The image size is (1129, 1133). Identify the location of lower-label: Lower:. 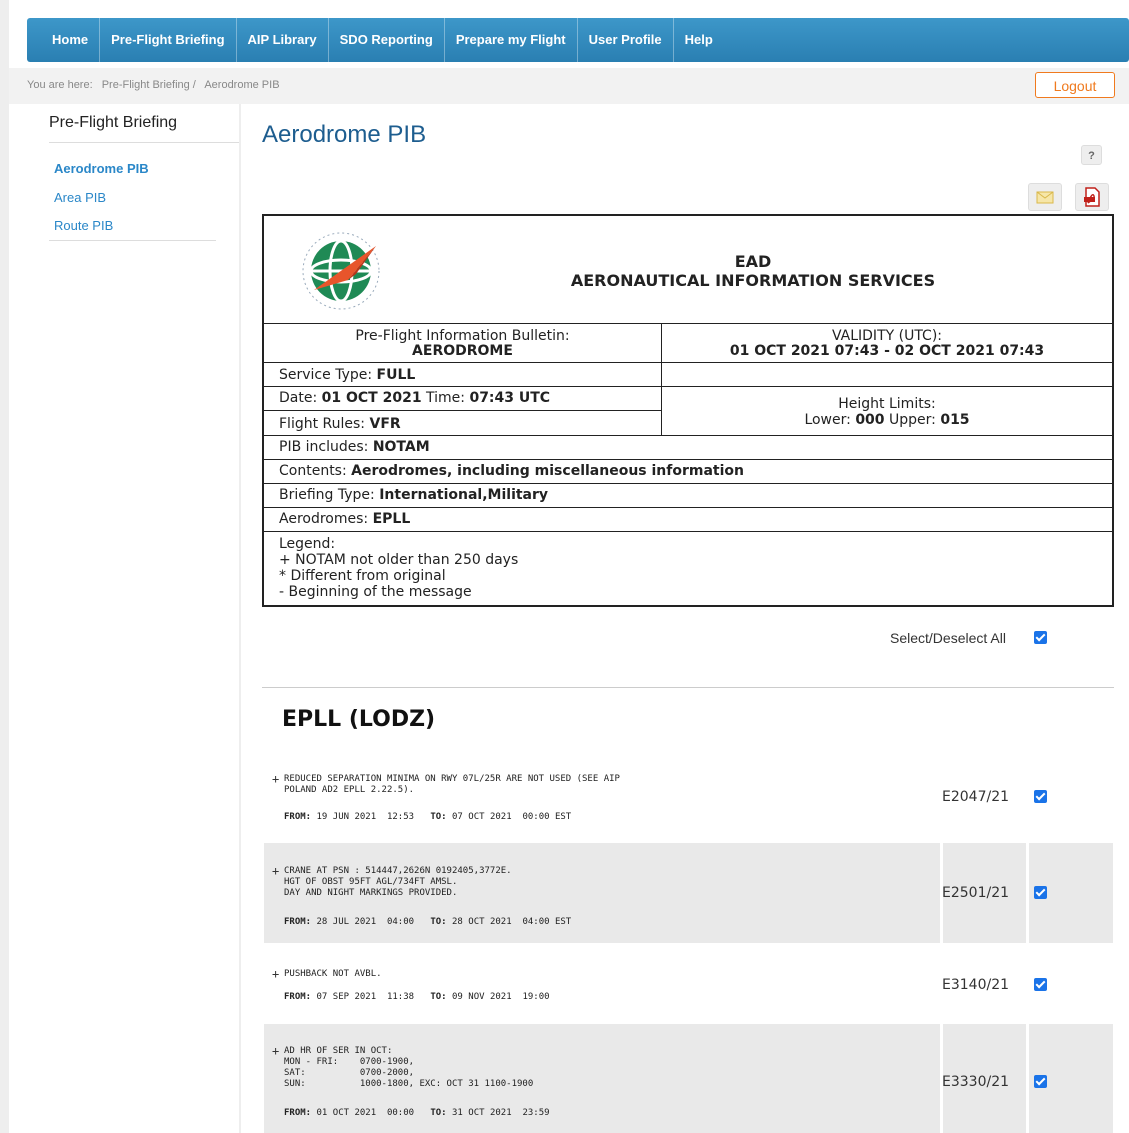
(827, 420).